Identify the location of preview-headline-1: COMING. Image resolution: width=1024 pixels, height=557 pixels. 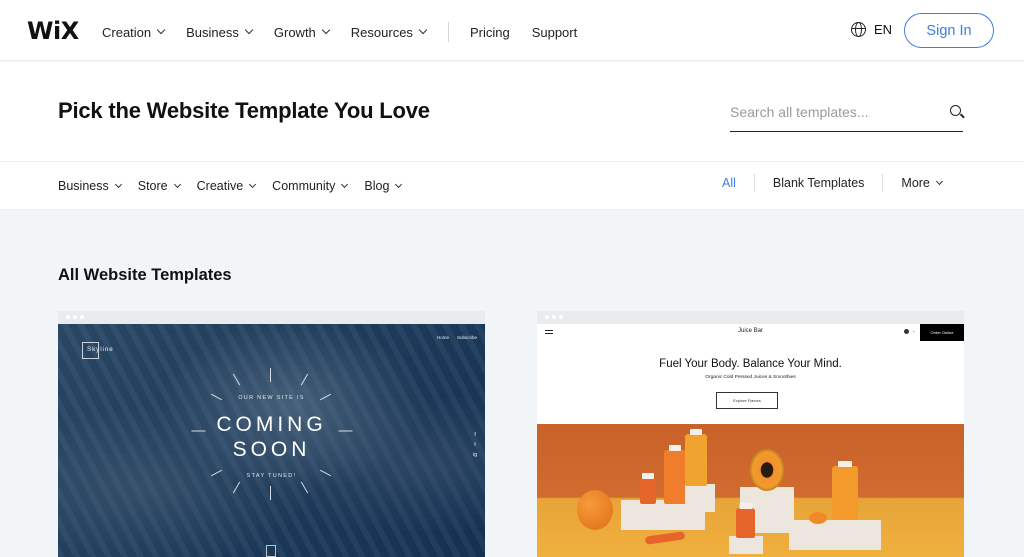
(271, 424).